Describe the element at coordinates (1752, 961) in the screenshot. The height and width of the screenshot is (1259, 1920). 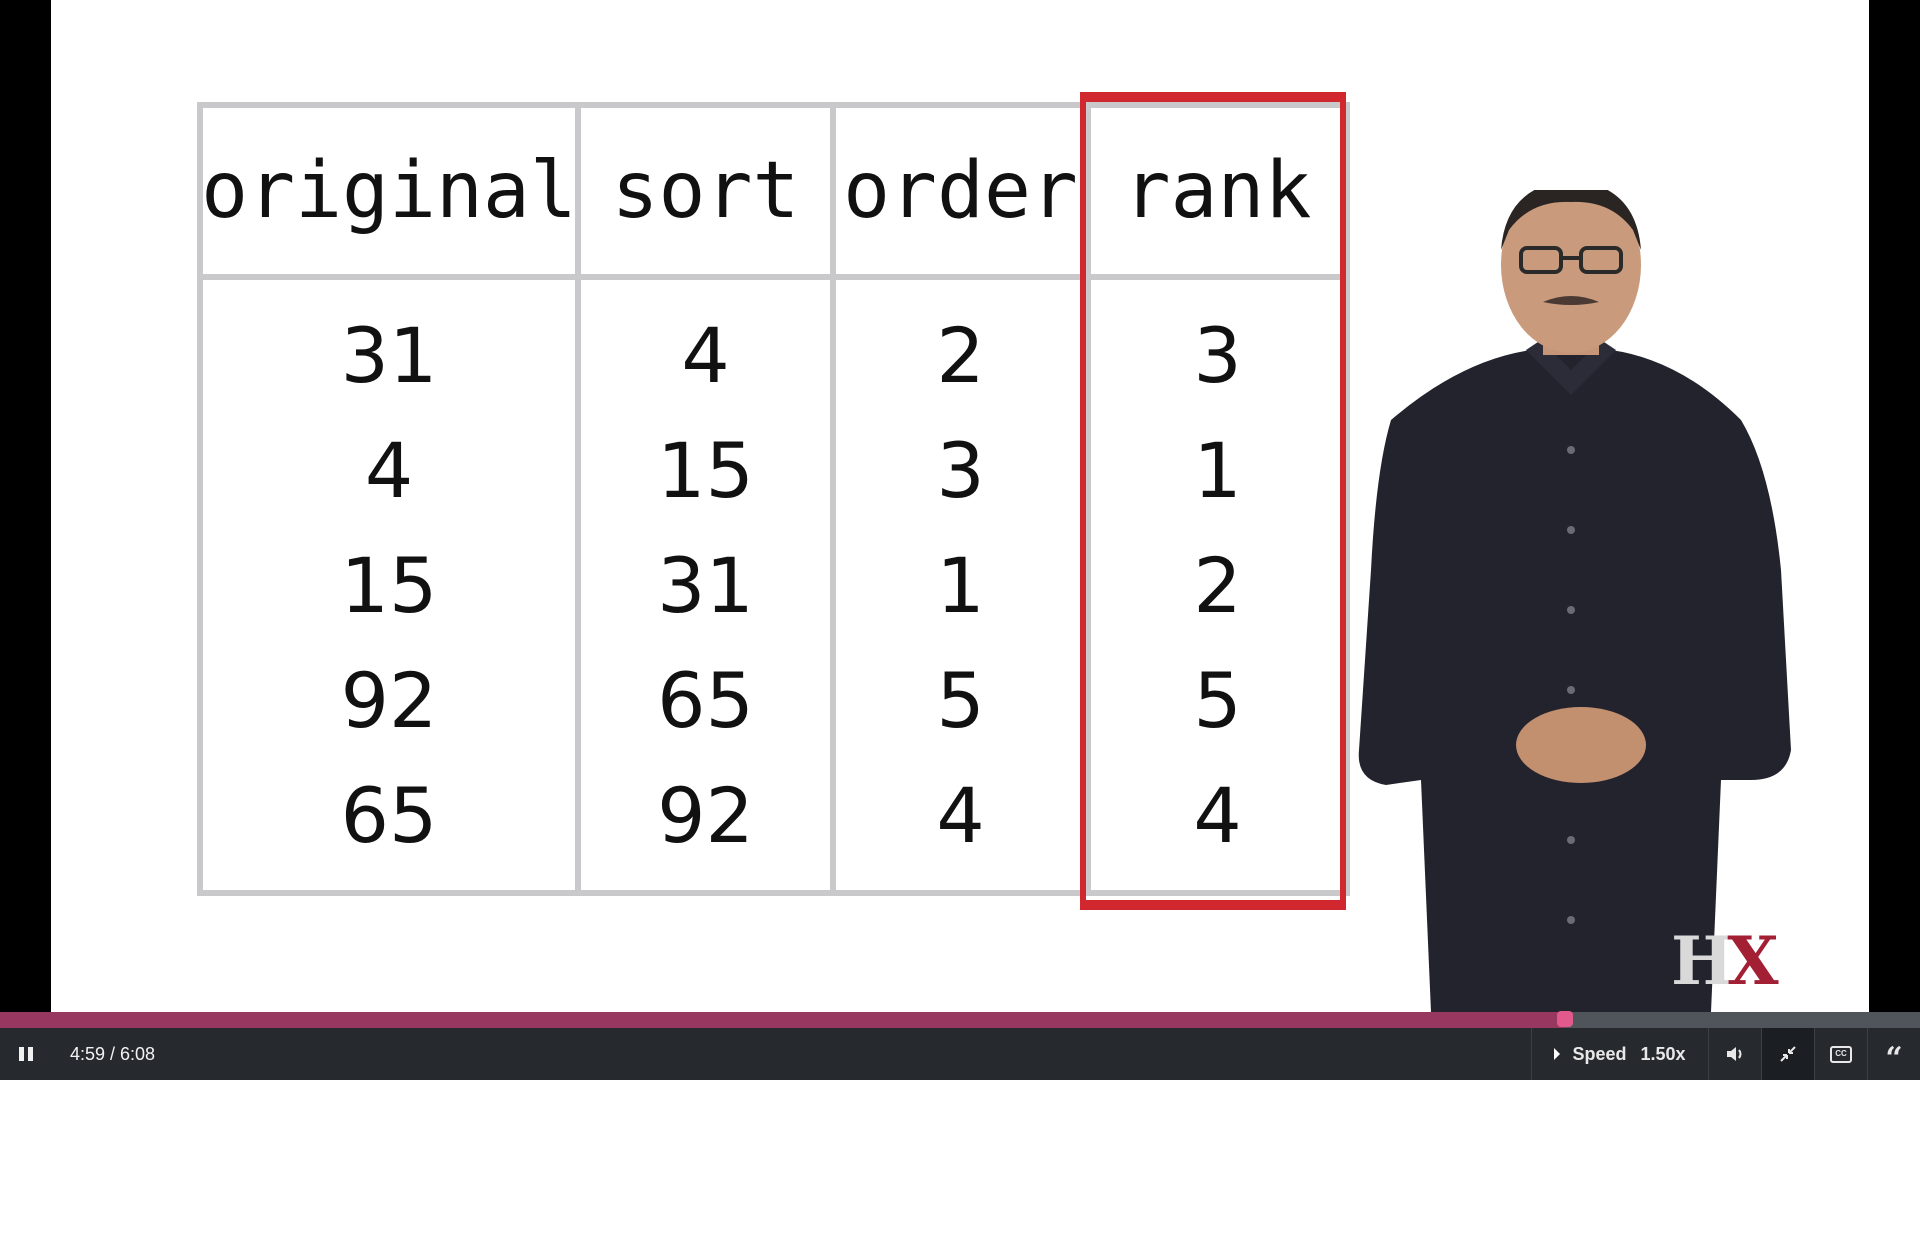
I see `logo-x: X` at that location.